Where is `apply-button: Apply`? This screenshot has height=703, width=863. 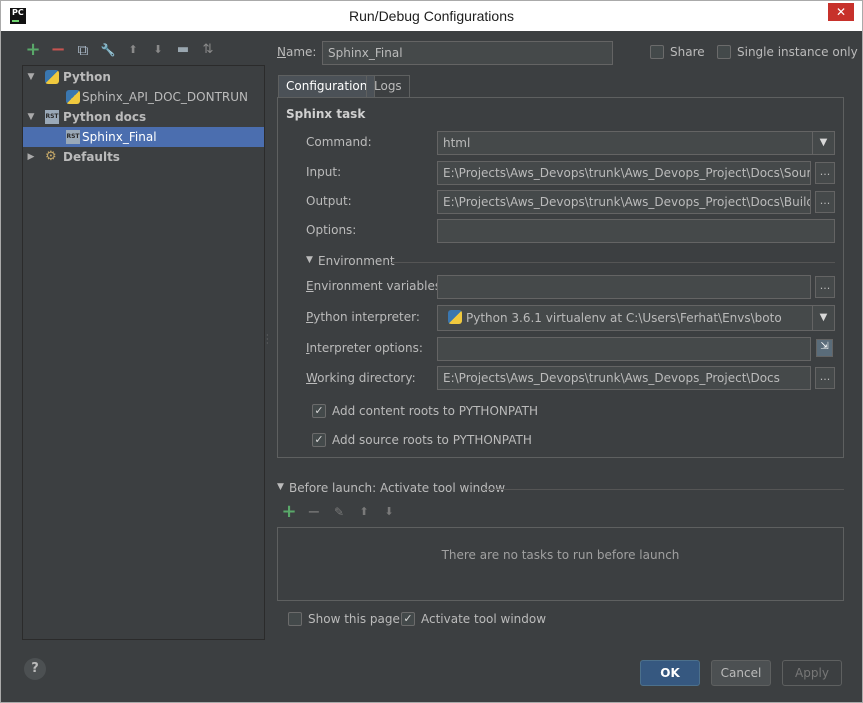
apply-button: Apply is located at coordinates (812, 673).